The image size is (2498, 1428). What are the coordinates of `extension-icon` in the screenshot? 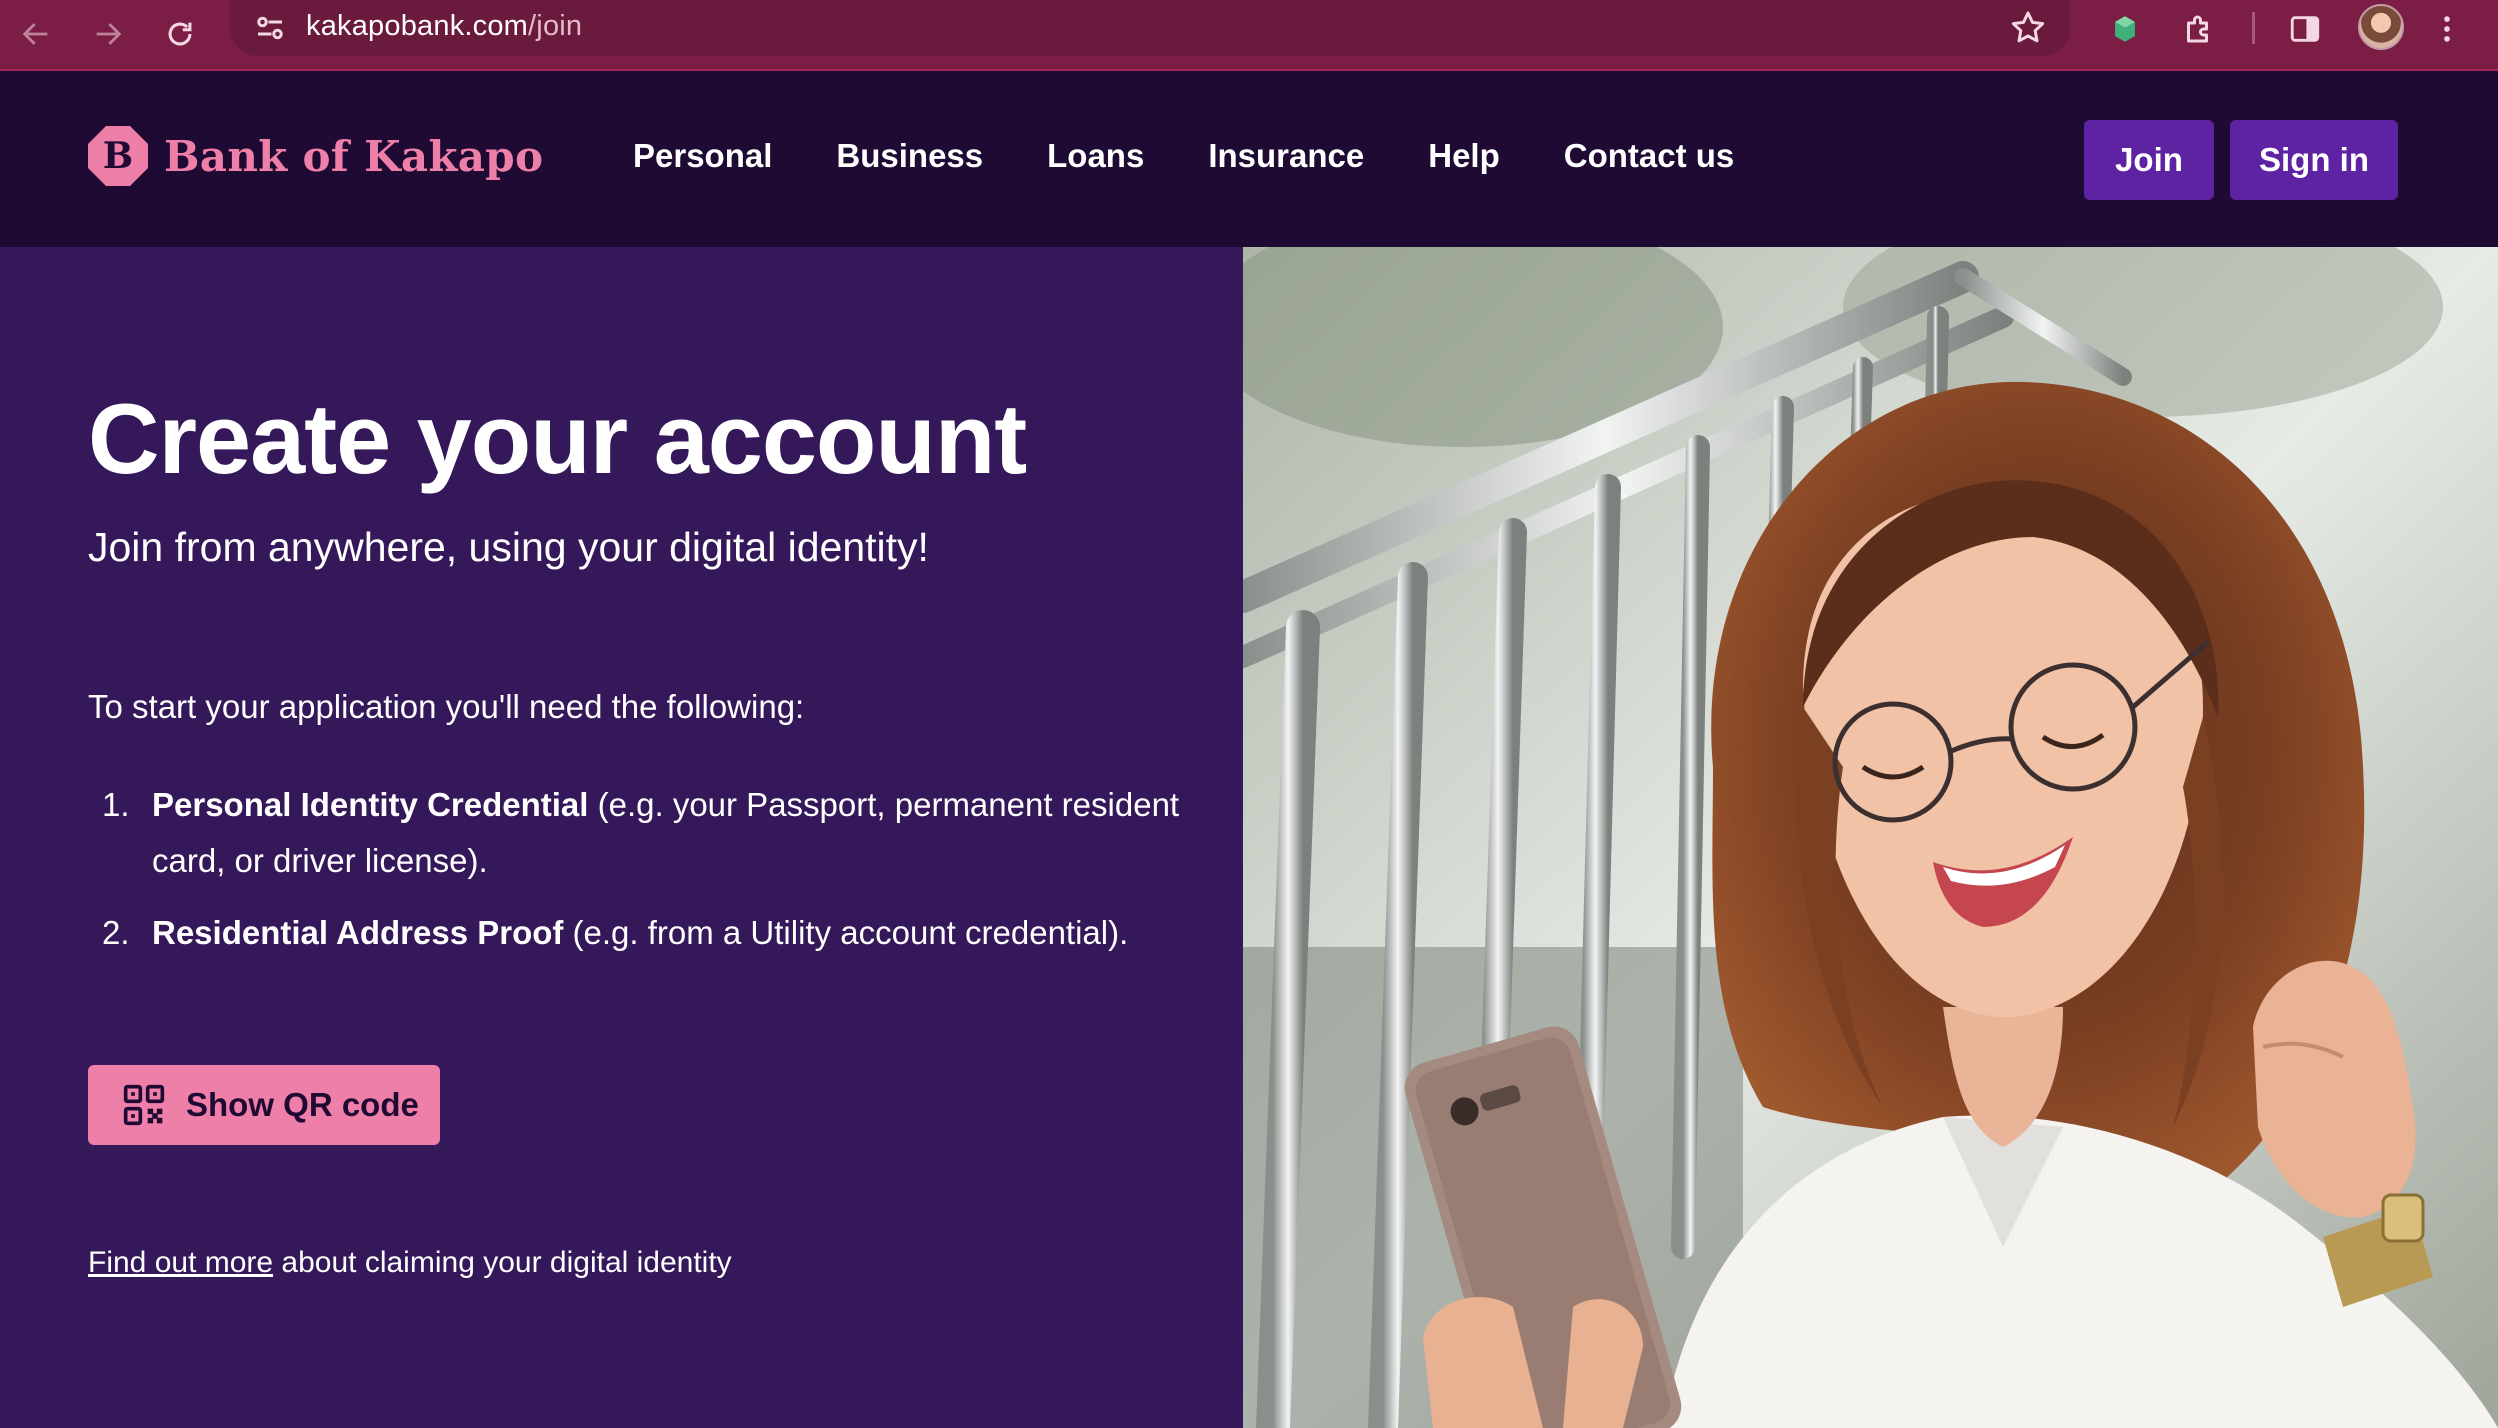 It's located at (2125, 29).